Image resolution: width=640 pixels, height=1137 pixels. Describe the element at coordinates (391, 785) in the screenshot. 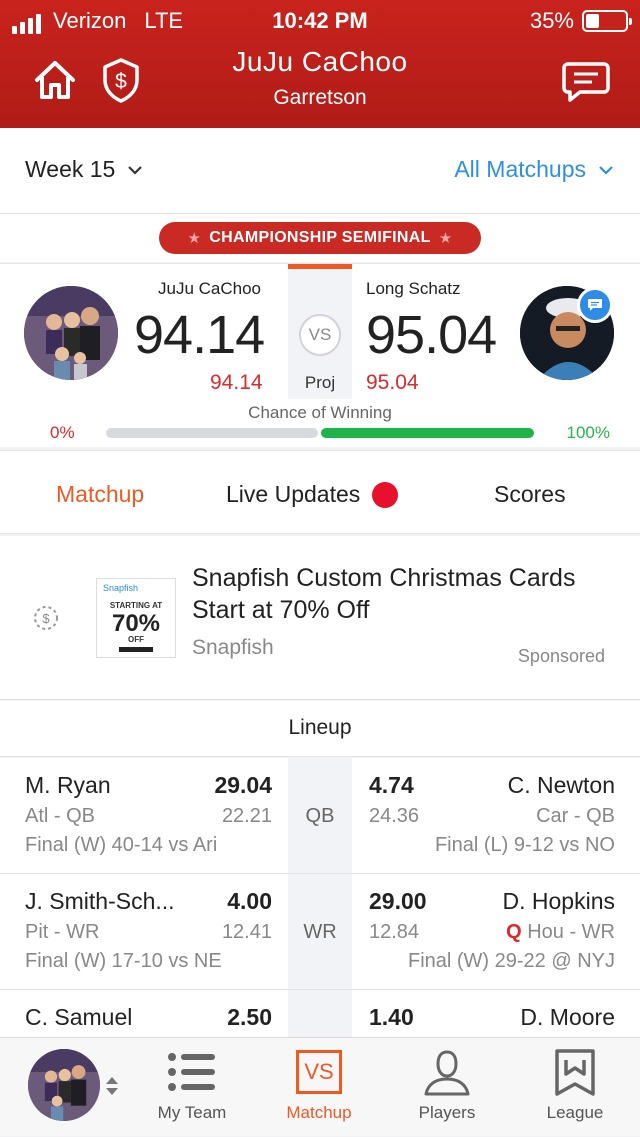

I see `right-player-score: 4.74` at that location.